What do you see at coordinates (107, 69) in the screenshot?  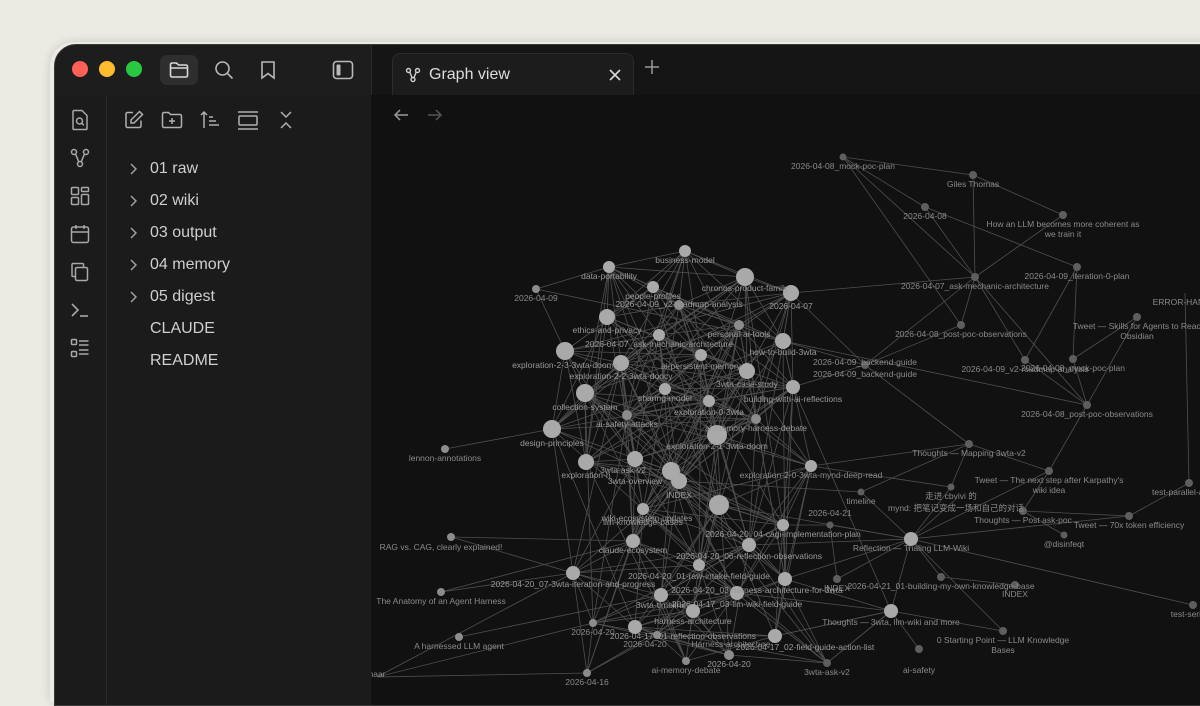 I see `minimize-window-button` at bounding box center [107, 69].